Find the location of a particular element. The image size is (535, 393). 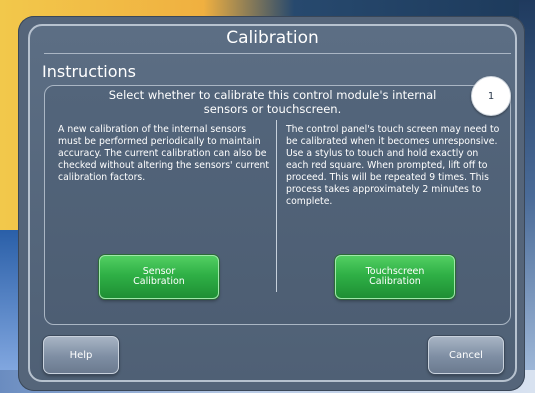

dialog-title: Calibration is located at coordinates (272, 38).